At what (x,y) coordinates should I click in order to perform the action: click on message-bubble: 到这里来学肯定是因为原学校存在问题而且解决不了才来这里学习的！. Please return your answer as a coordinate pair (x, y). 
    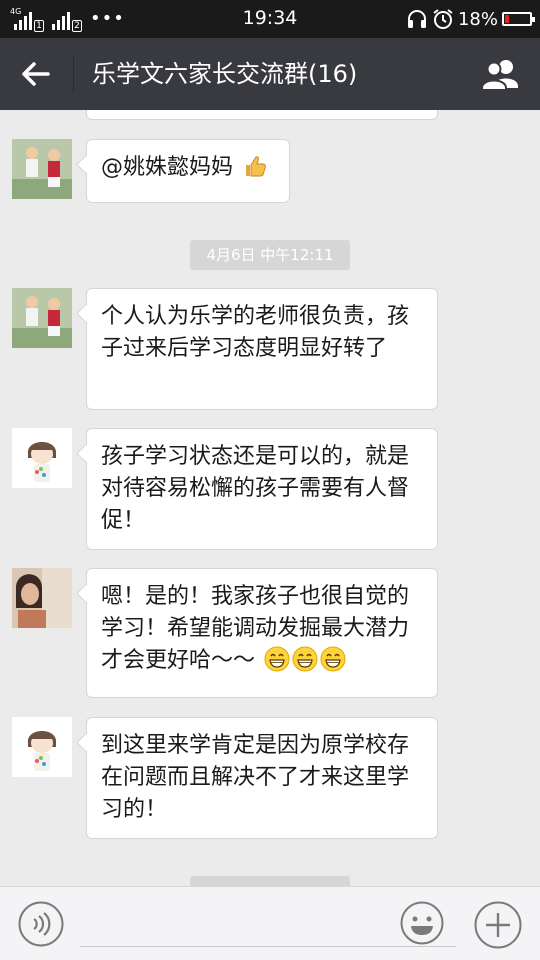
    Looking at the image, I should click on (262, 778).